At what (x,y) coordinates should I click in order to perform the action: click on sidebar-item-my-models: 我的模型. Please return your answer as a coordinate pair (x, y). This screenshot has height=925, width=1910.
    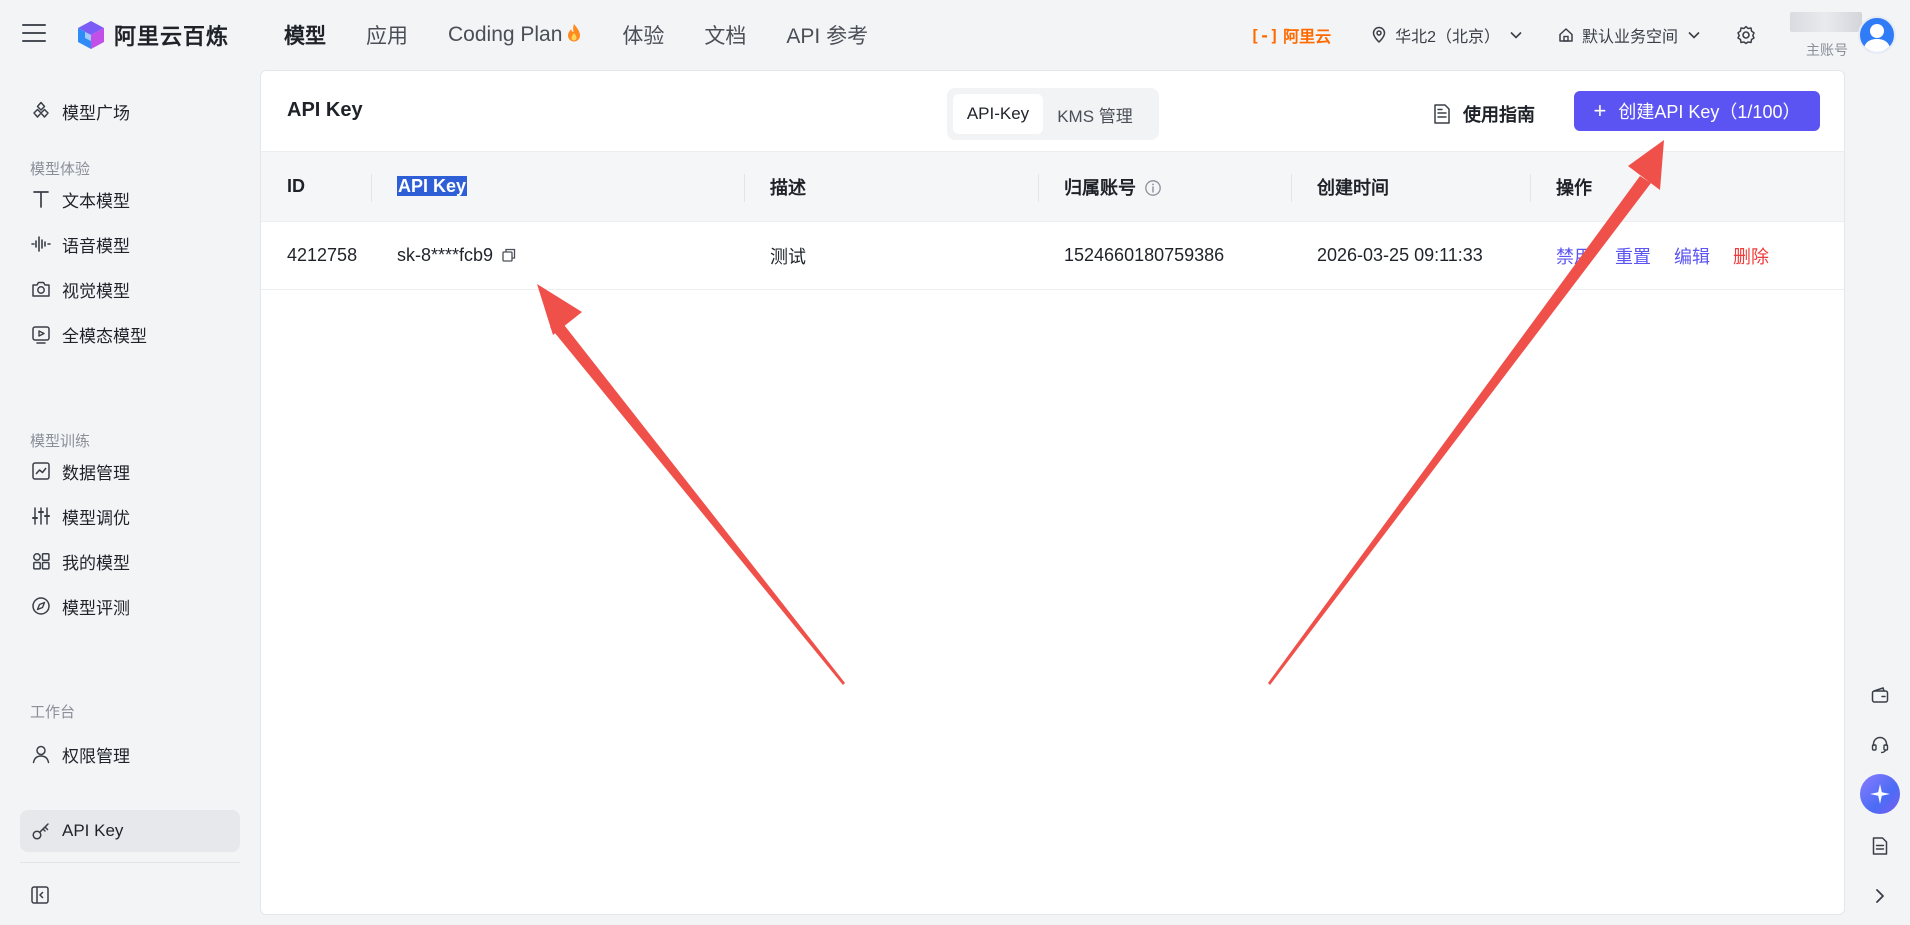
    Looking at the image, I should click on (130, 561).